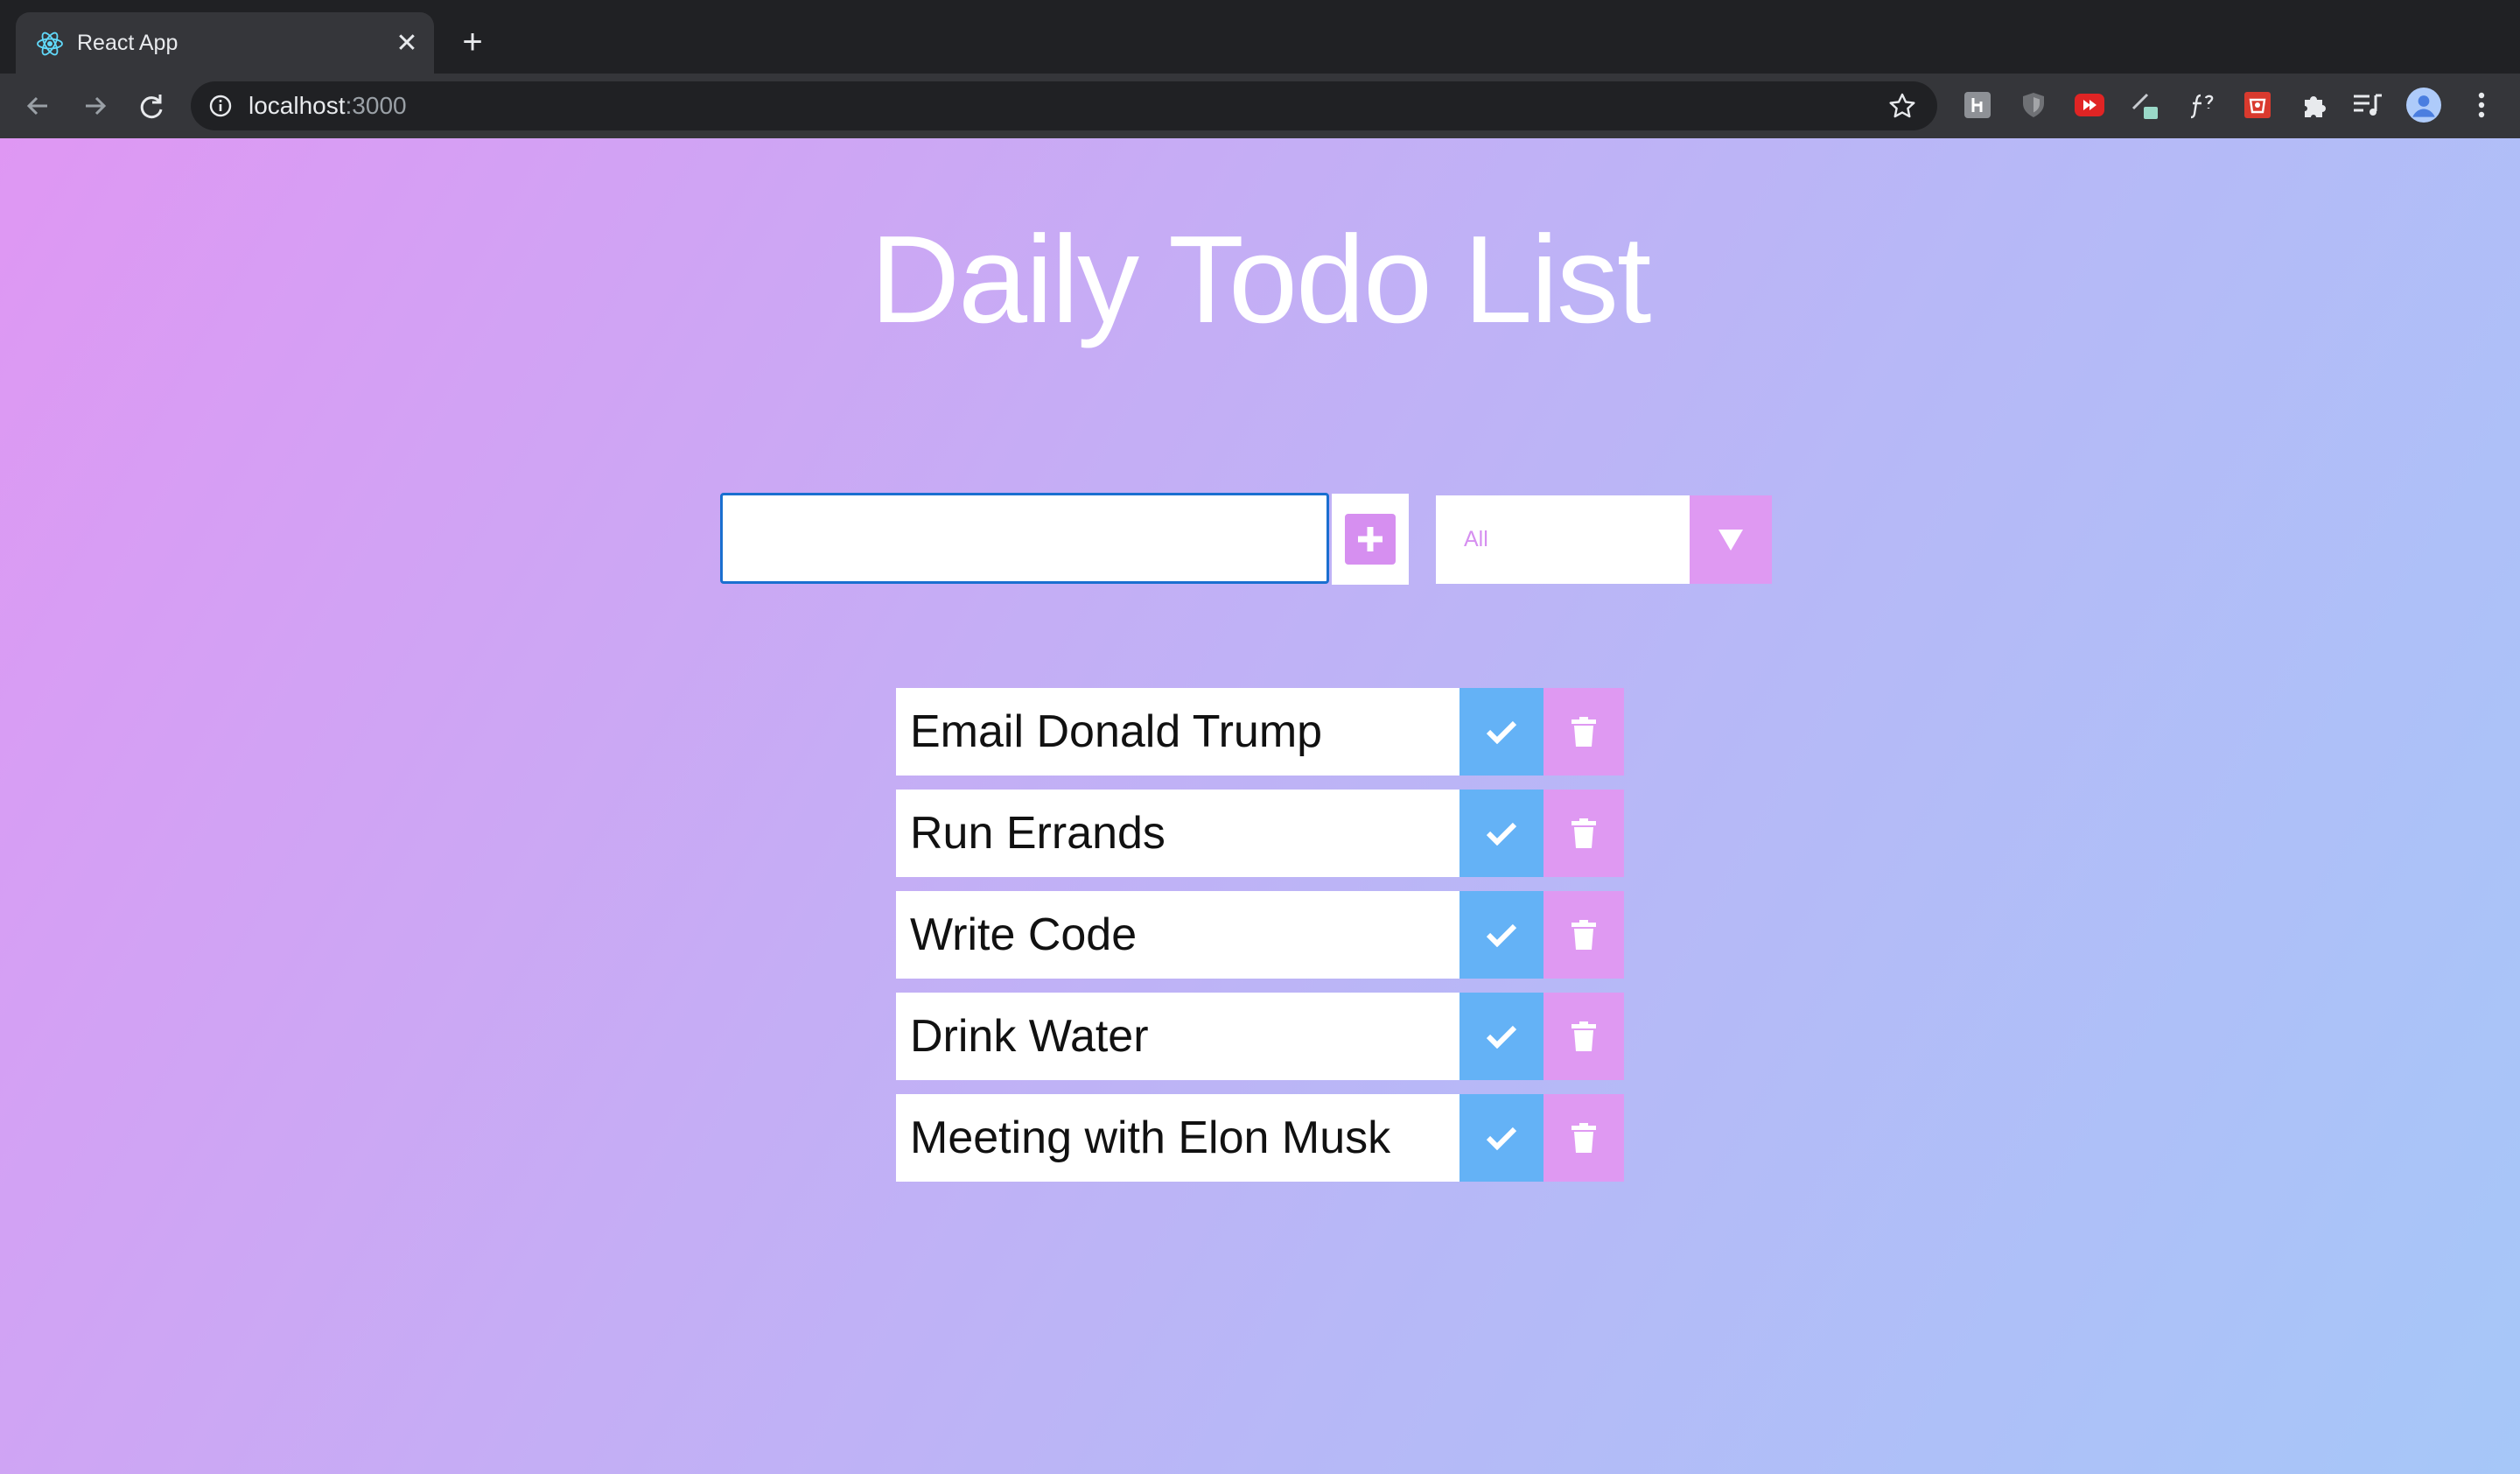 Image resolution: width=2520 pixels, height=1474 pixels. I want to click on extension-function-icon, so click(2201, 105).